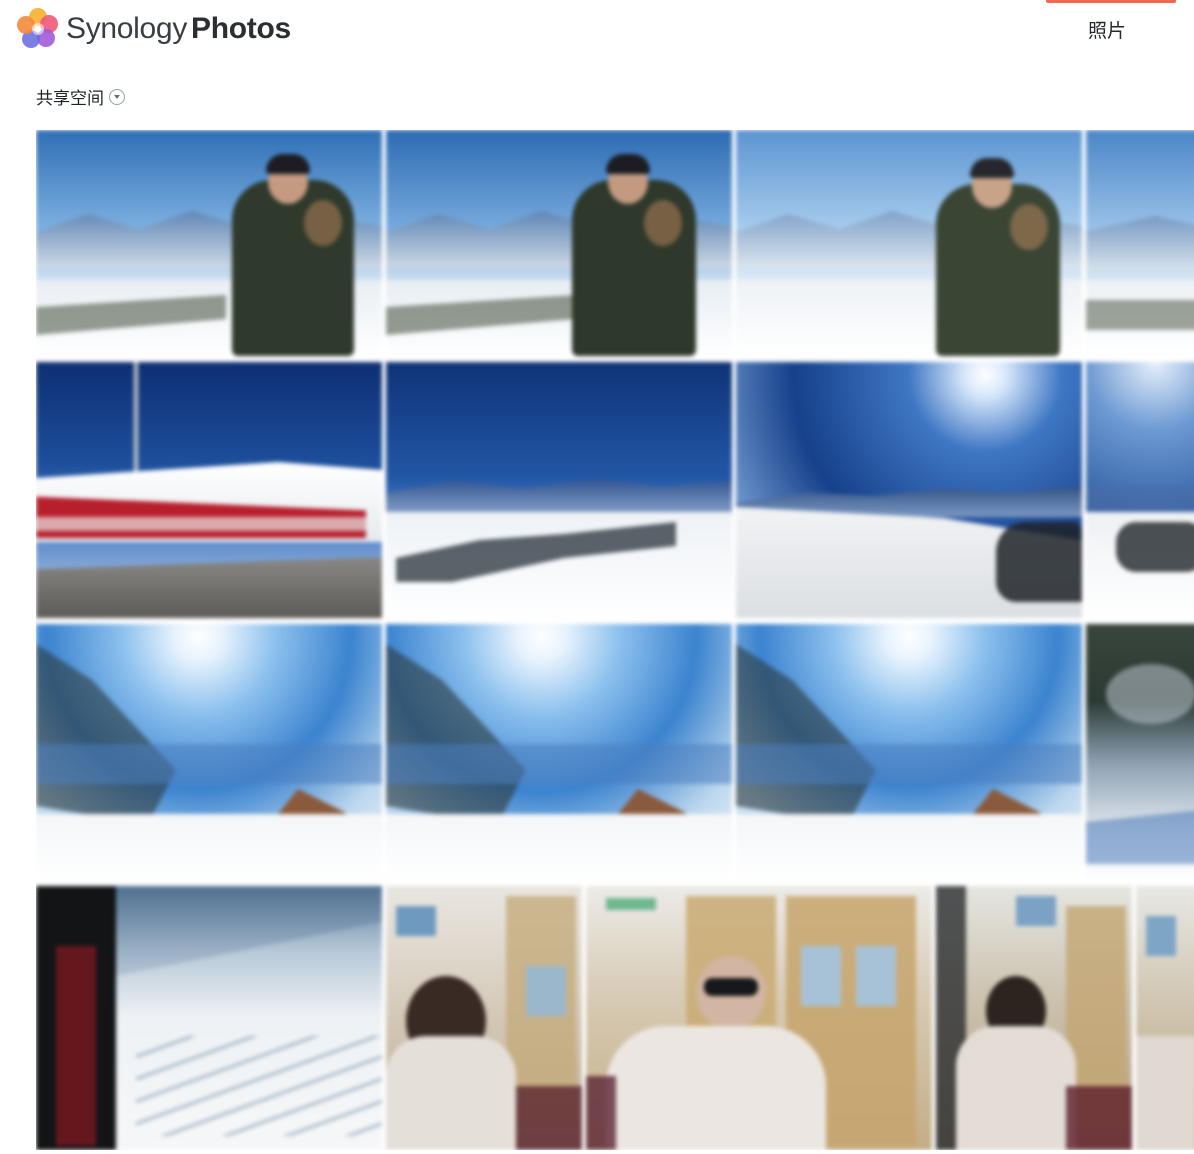 This screenshot has height=1154, width=1194. What do you see at coordinates (1111, 1) in the screenshot?
I see `active-tab-indicator` at bounding box center [1111, 1].